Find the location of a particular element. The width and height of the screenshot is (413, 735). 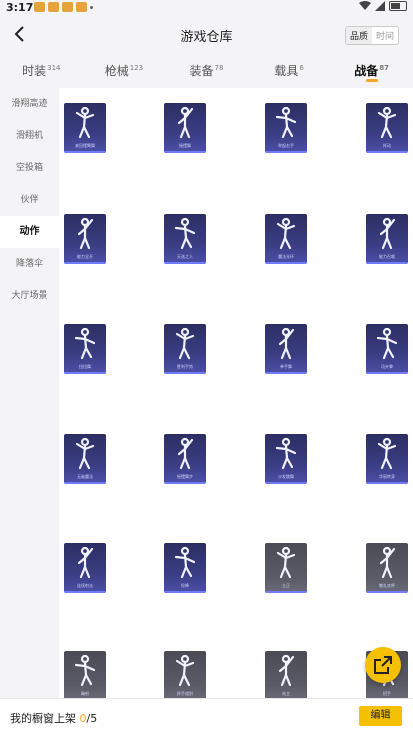

emote-card: 投降 is located at coordinates (185, 568).